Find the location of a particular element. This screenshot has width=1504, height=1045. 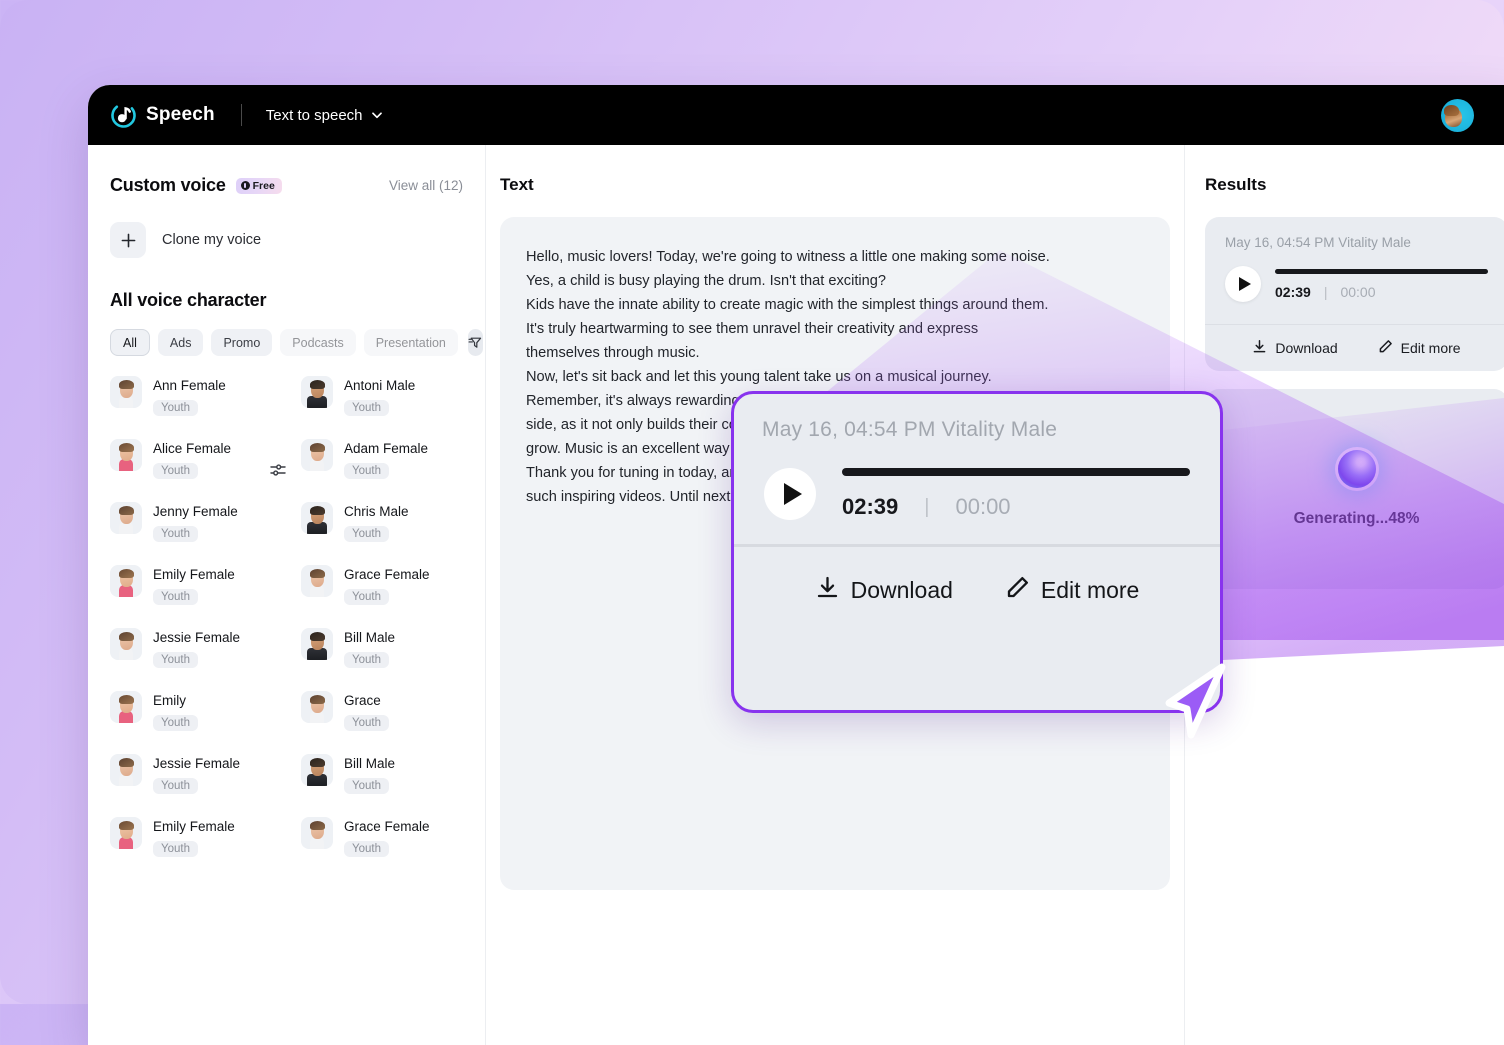

avatar is located at coordinates (1457, 115).